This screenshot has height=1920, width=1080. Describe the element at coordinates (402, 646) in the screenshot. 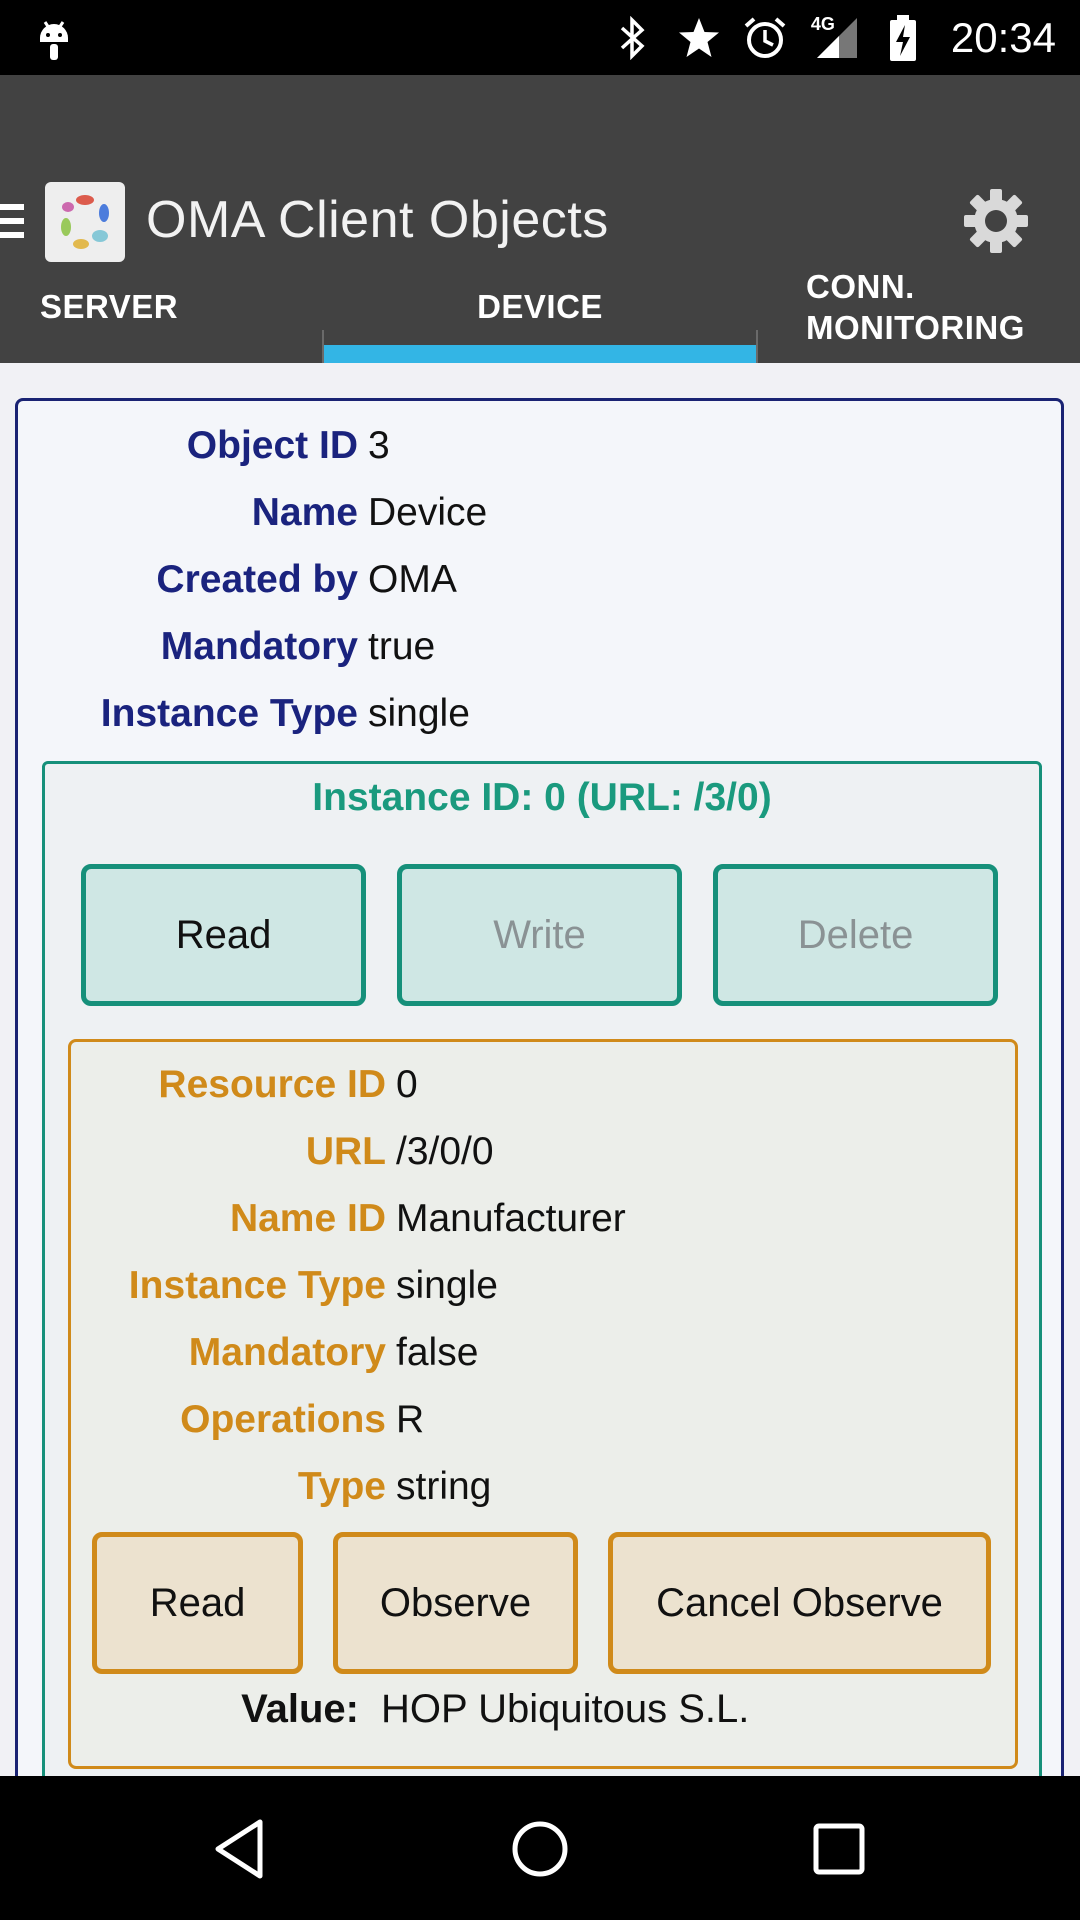

I see `object-mandatory-value: true` at that location.